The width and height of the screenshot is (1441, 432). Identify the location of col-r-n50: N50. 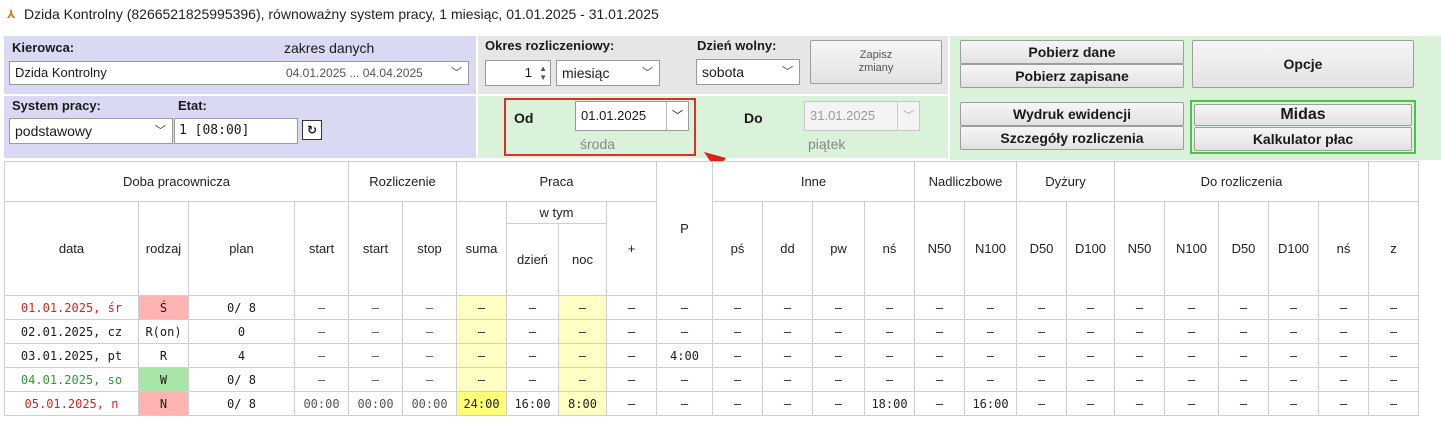
(1139, 248).